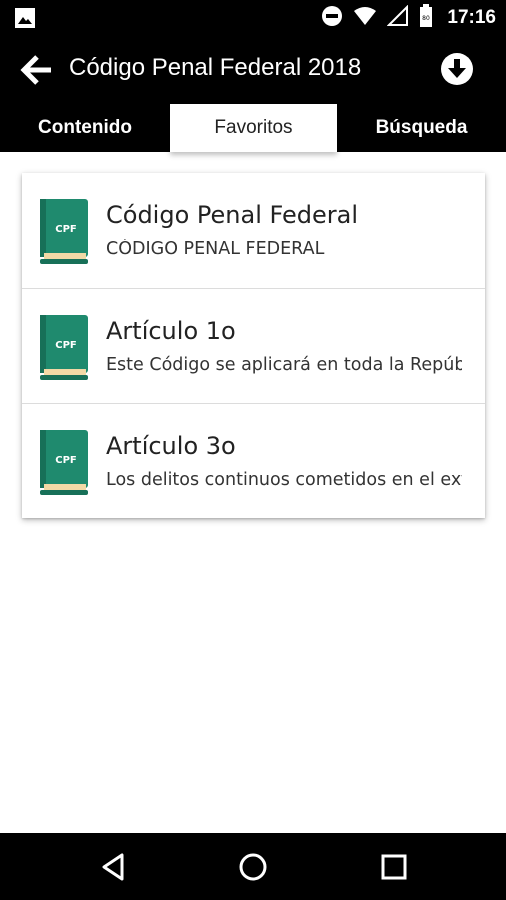  What do you see at coordinates (253, 18) in the screenshot?
I see `status-bar: 80 17:16` at bounding box center [253, 18].